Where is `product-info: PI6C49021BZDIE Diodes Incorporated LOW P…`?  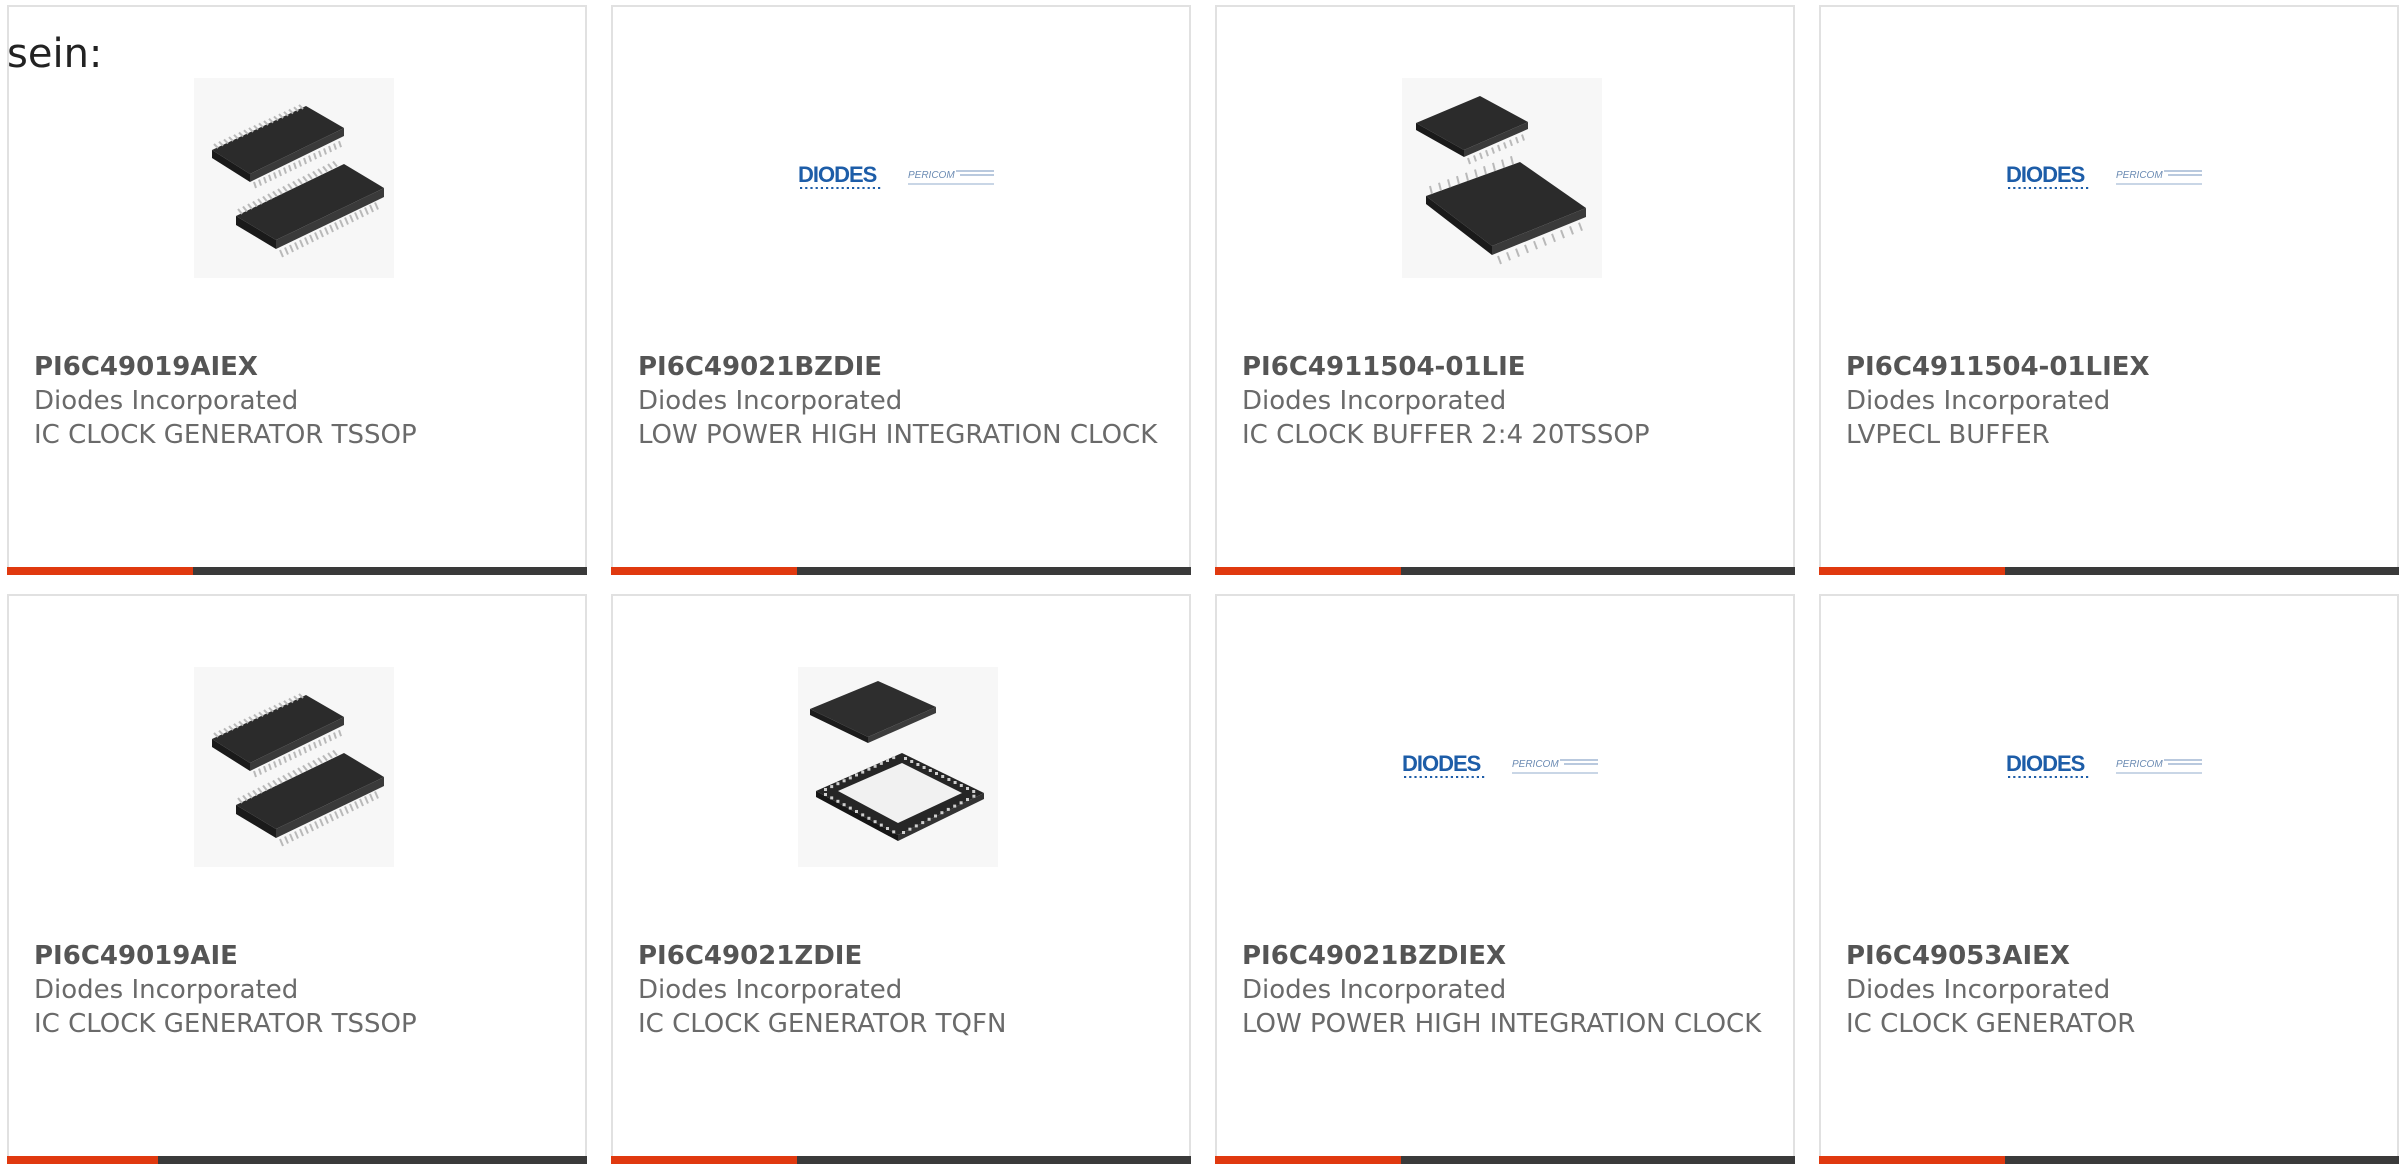
product-info: PI6C49021BZDIE Diodes Incorporated LOW P… is located at coordinates (898, 401).